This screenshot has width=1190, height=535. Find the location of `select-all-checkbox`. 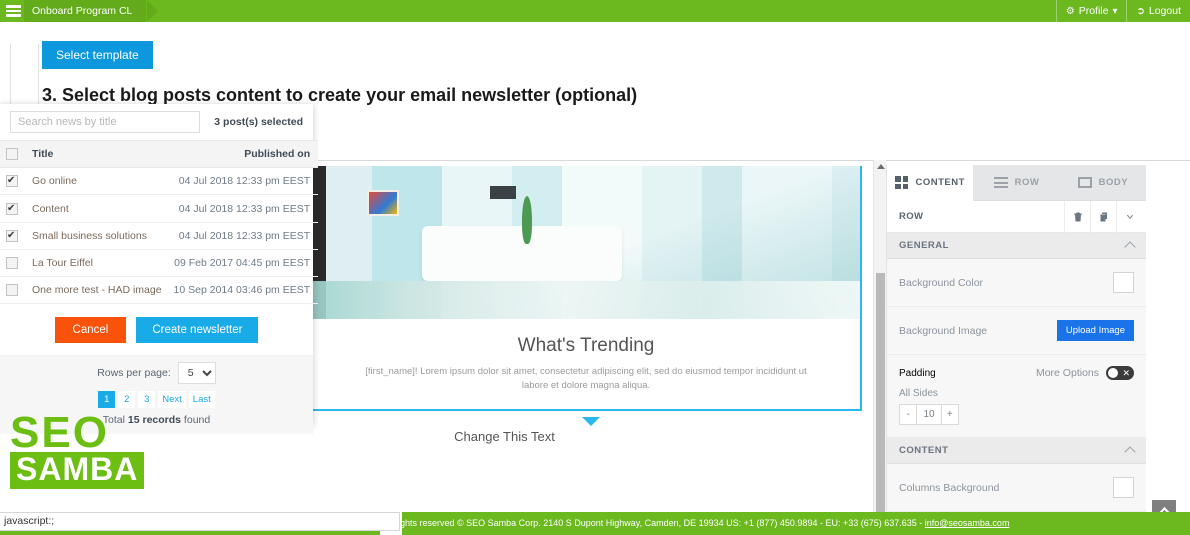

select-all-checkbox is located at coordinates (12, 154).